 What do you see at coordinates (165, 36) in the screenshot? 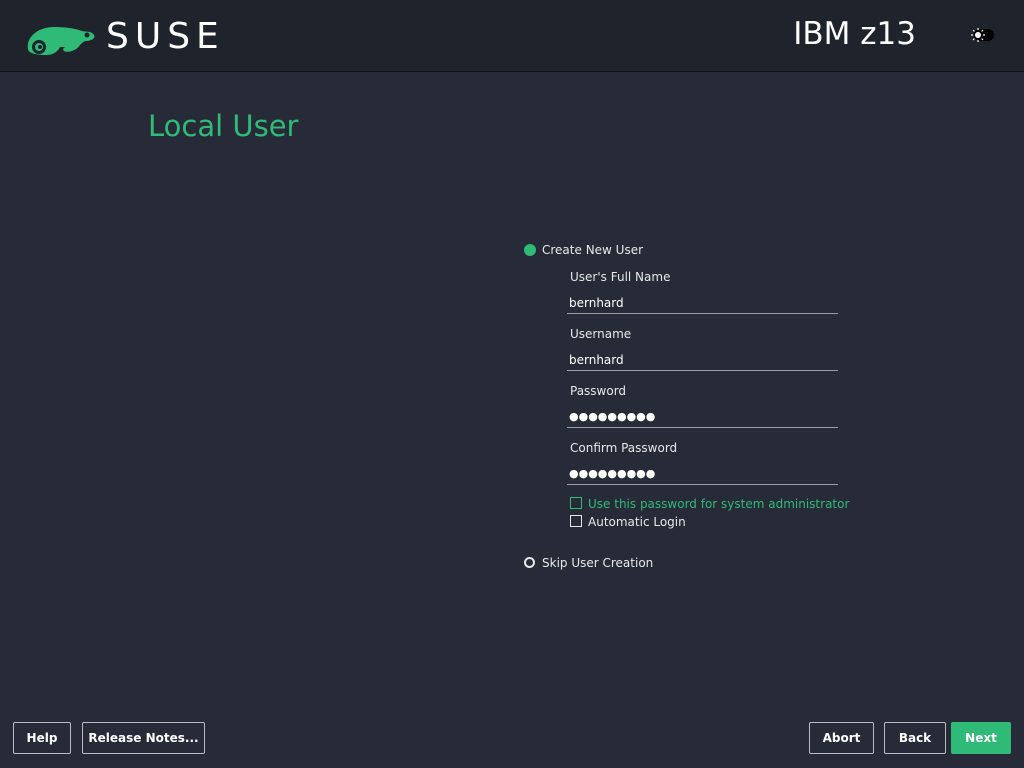
I see `brand-wordmark: SUSE` at bounding box center [165, 36].